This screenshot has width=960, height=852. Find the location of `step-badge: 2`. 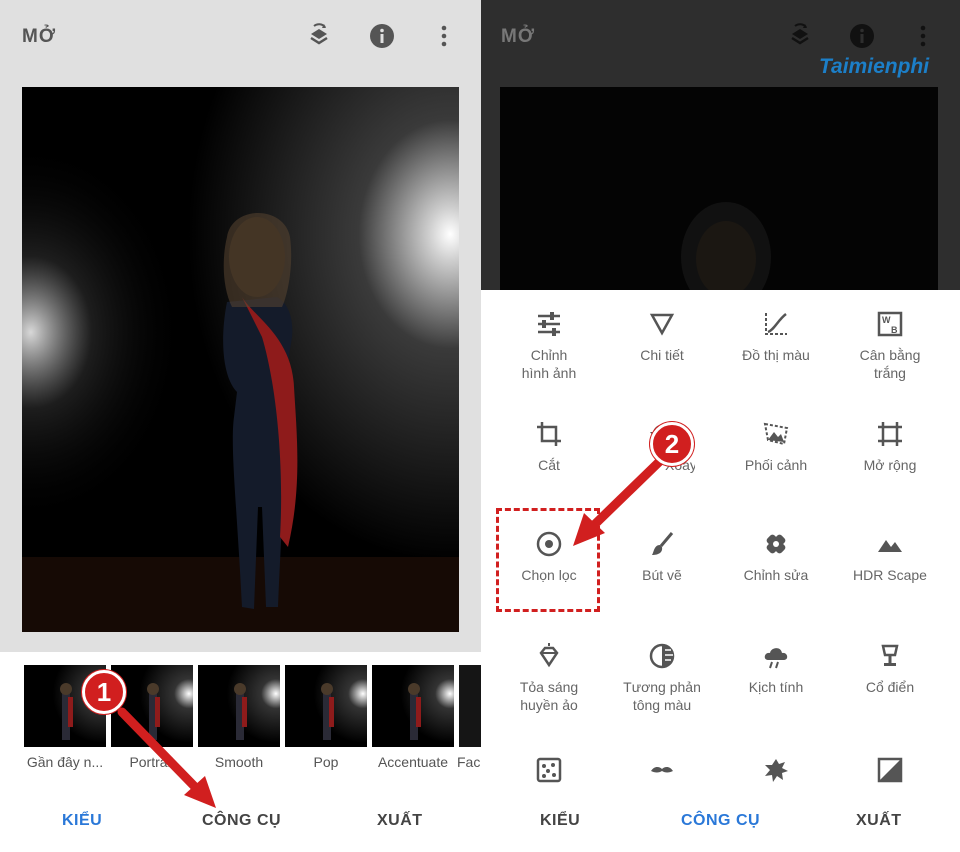

step-badge: 2 is located at coordinates (672, 444).